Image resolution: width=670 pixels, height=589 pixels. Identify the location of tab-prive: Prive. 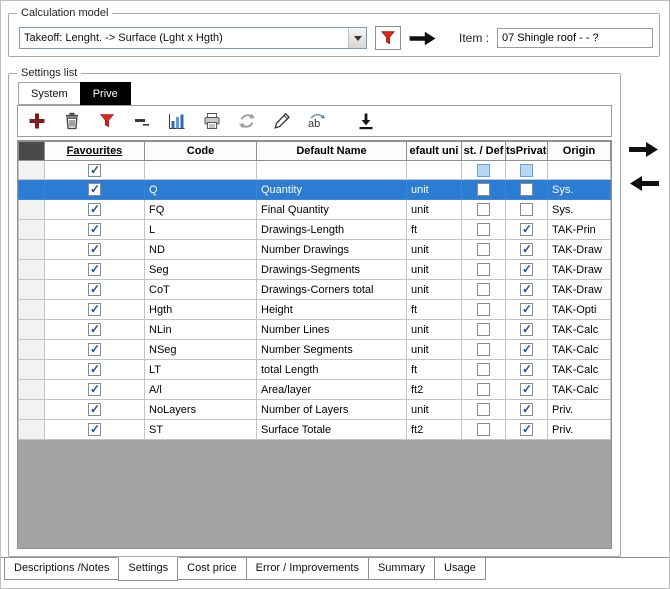
(105, 93).